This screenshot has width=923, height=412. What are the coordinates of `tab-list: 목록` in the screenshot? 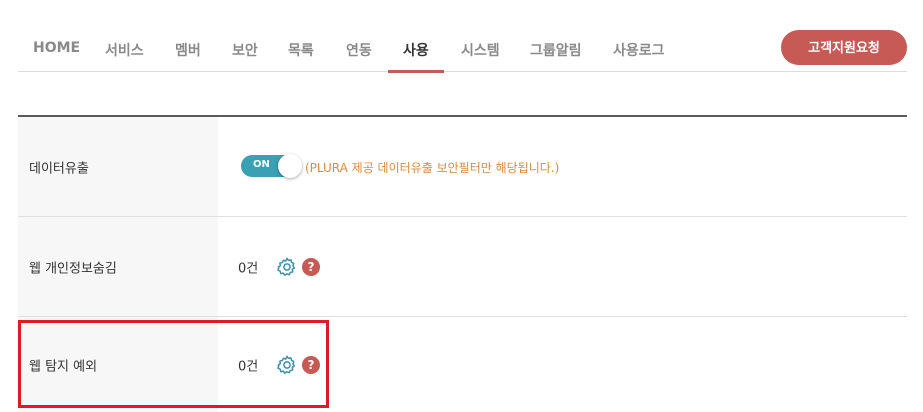 It's located at (301, 50).